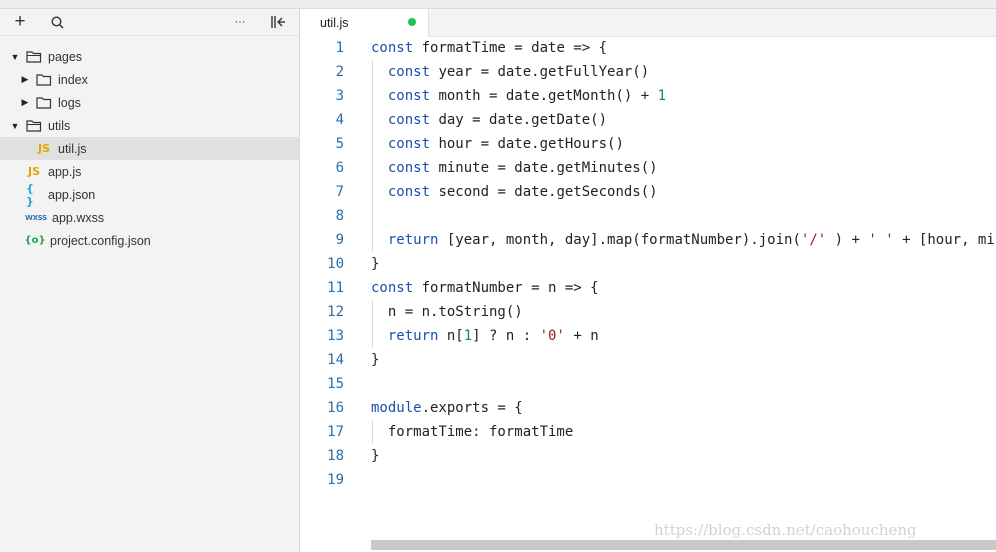 Image resolution: width=996 pixels, height=552 pixels. What do you see at coordinates (335, 432) in the screenshot?
I see `line-number: 17` at bounding box center [335, 432].